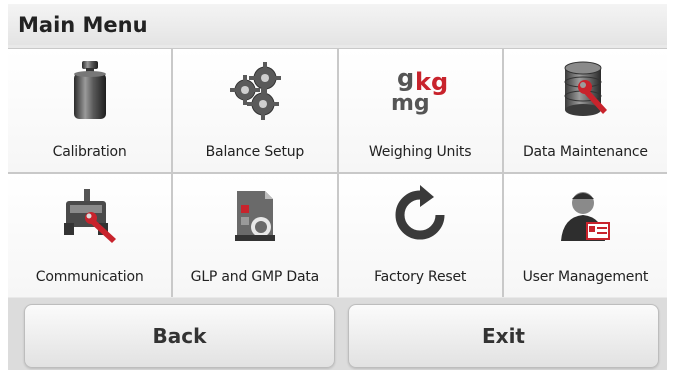  I want to click on unit-mg-text: mg, so click(410, 103).